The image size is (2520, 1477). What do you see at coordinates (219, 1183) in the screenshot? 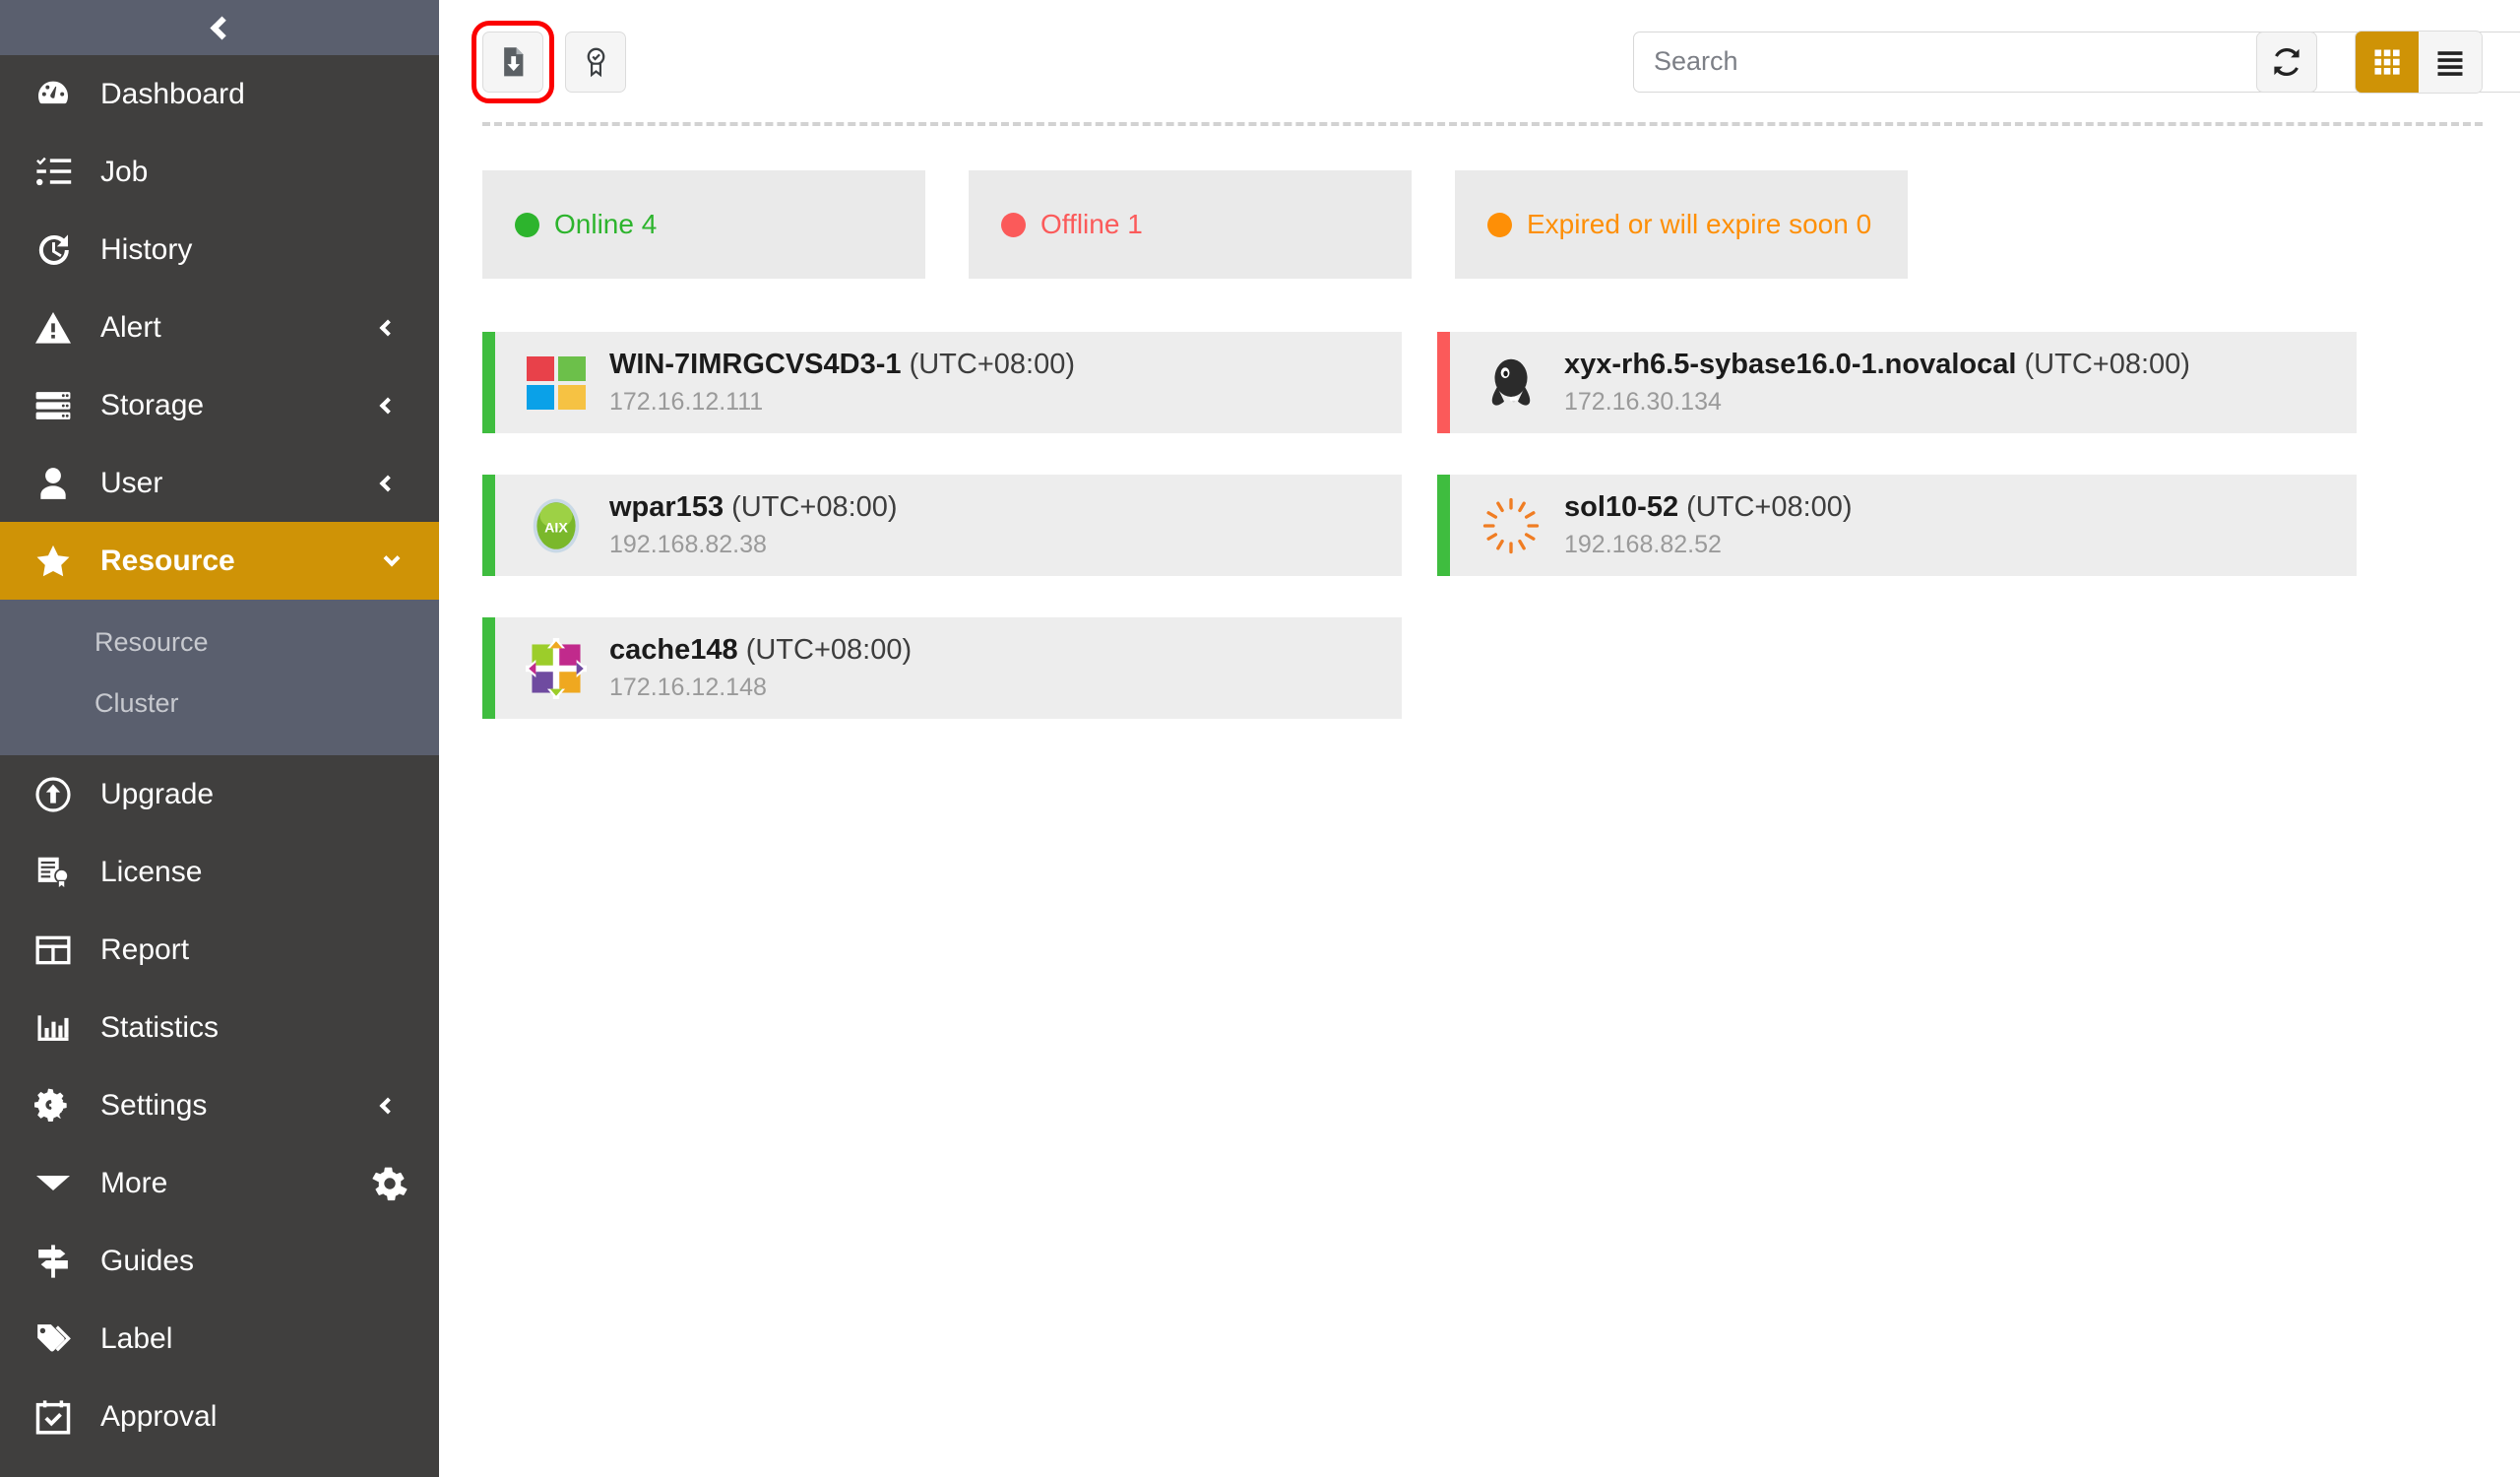
I see `sidebar-item-more: More` at bounding box center [219, 1183].